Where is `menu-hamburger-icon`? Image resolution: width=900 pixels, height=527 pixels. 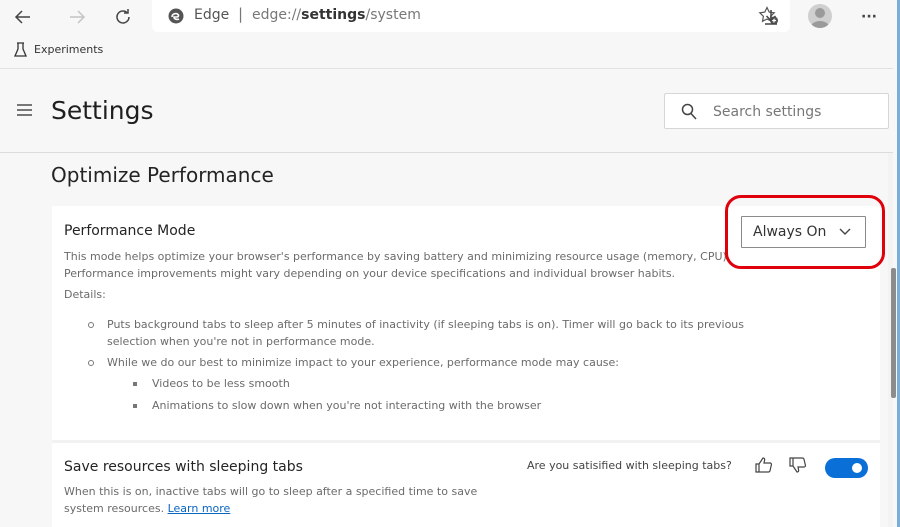 menu-hamburger-icon is located at coordinates (24, 110).